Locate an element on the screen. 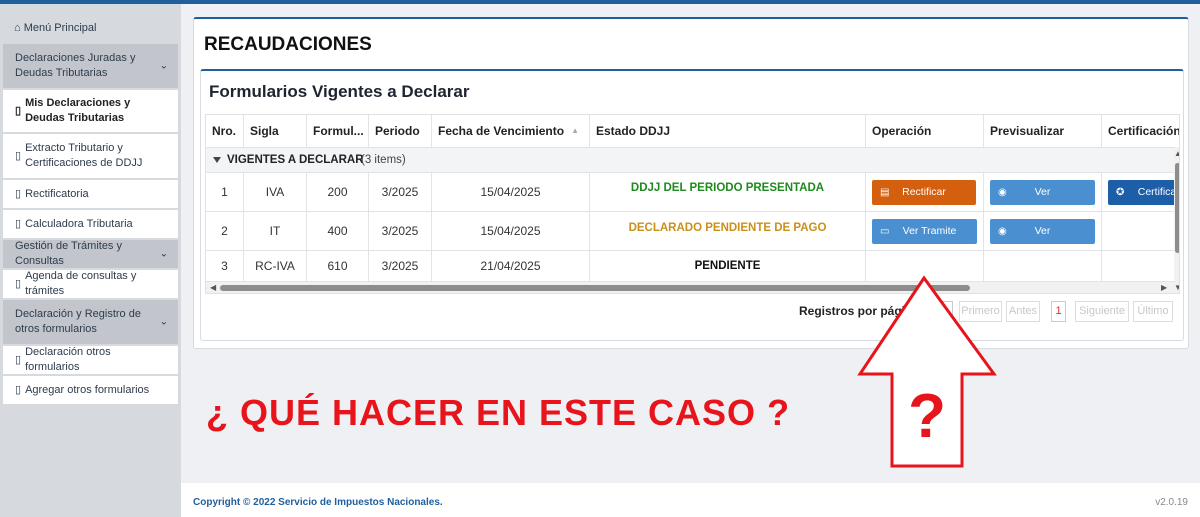 This screenshot has width=1200, height=517. cell-sigla: IT is located at coordinates (275, 231).